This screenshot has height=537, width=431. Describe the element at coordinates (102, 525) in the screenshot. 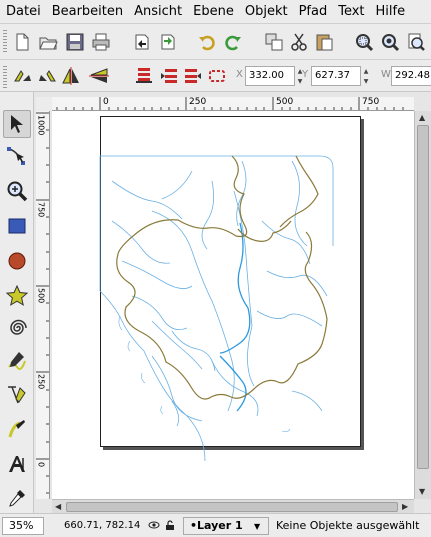

I see `cursor-coordinates: 660.71, 782.14` at that location.